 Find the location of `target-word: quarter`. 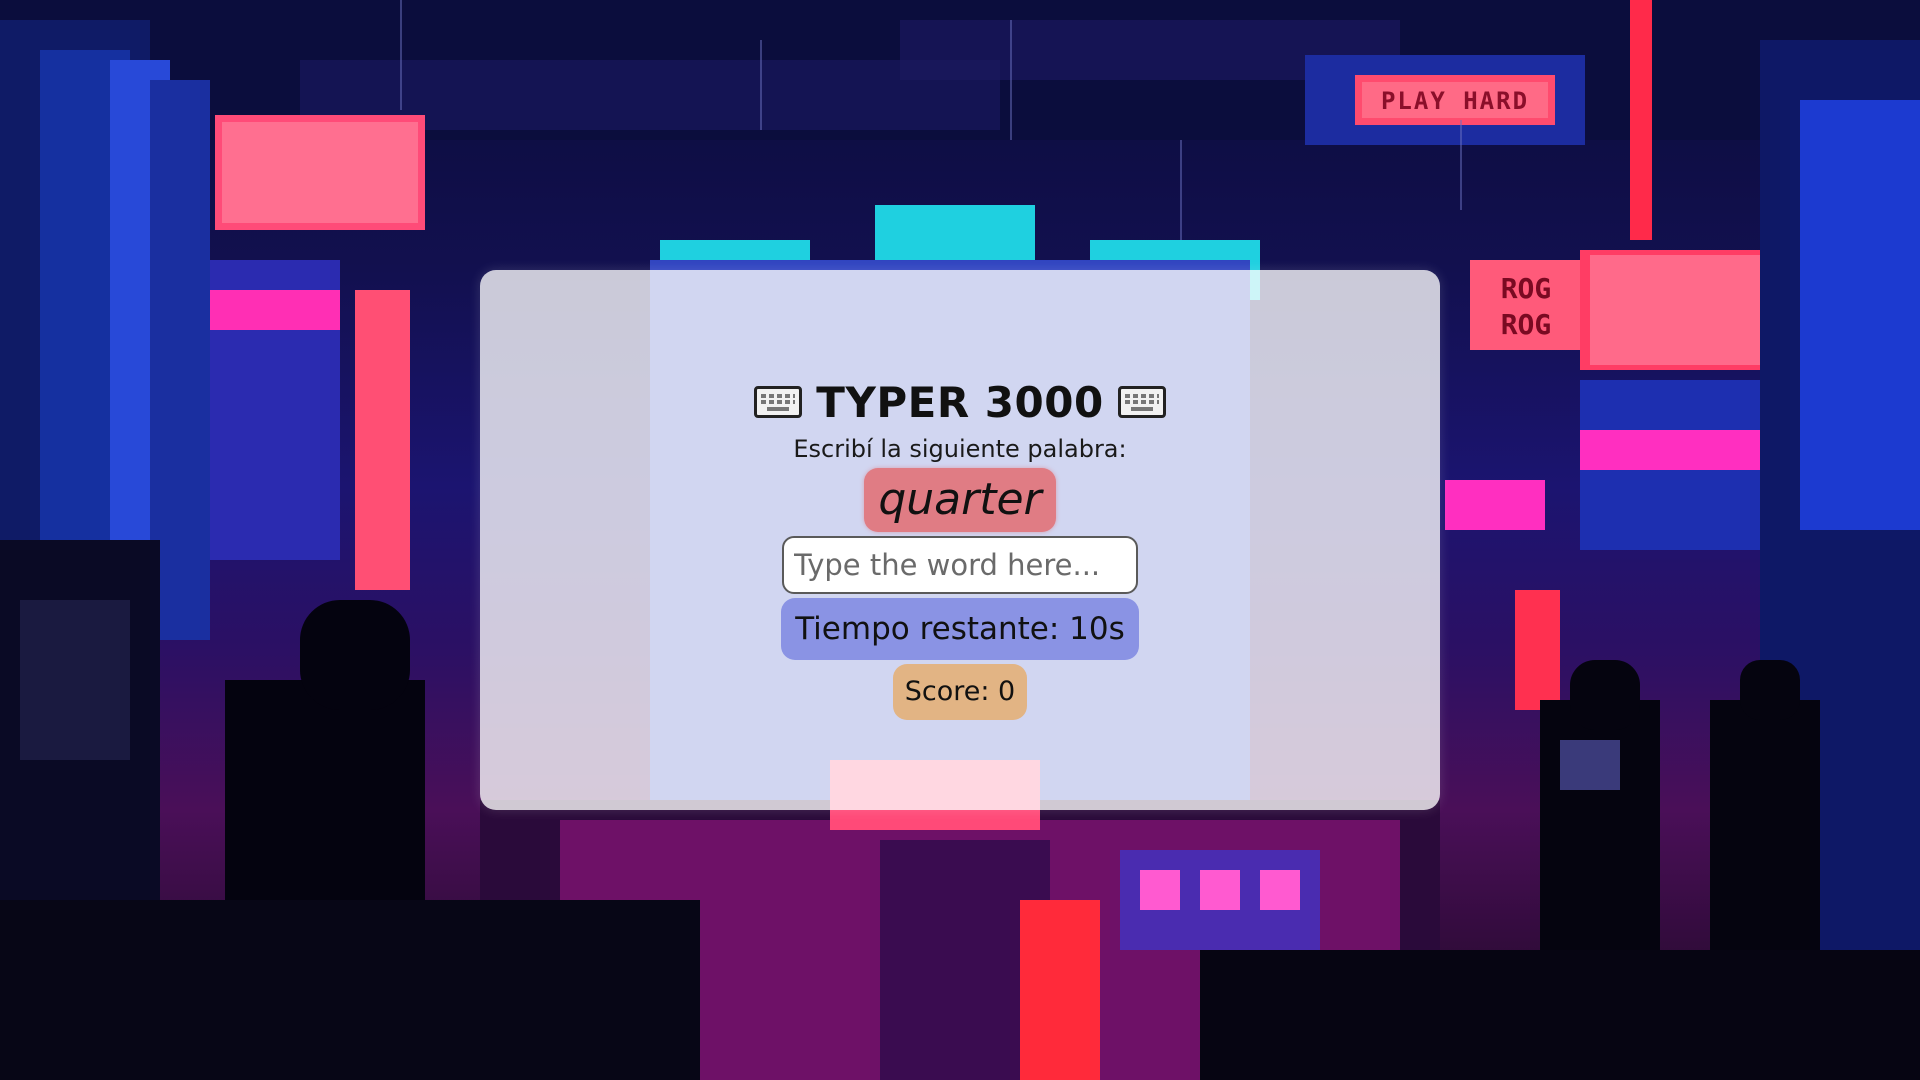

target-word: quarter is located at coordinates (960, 500).